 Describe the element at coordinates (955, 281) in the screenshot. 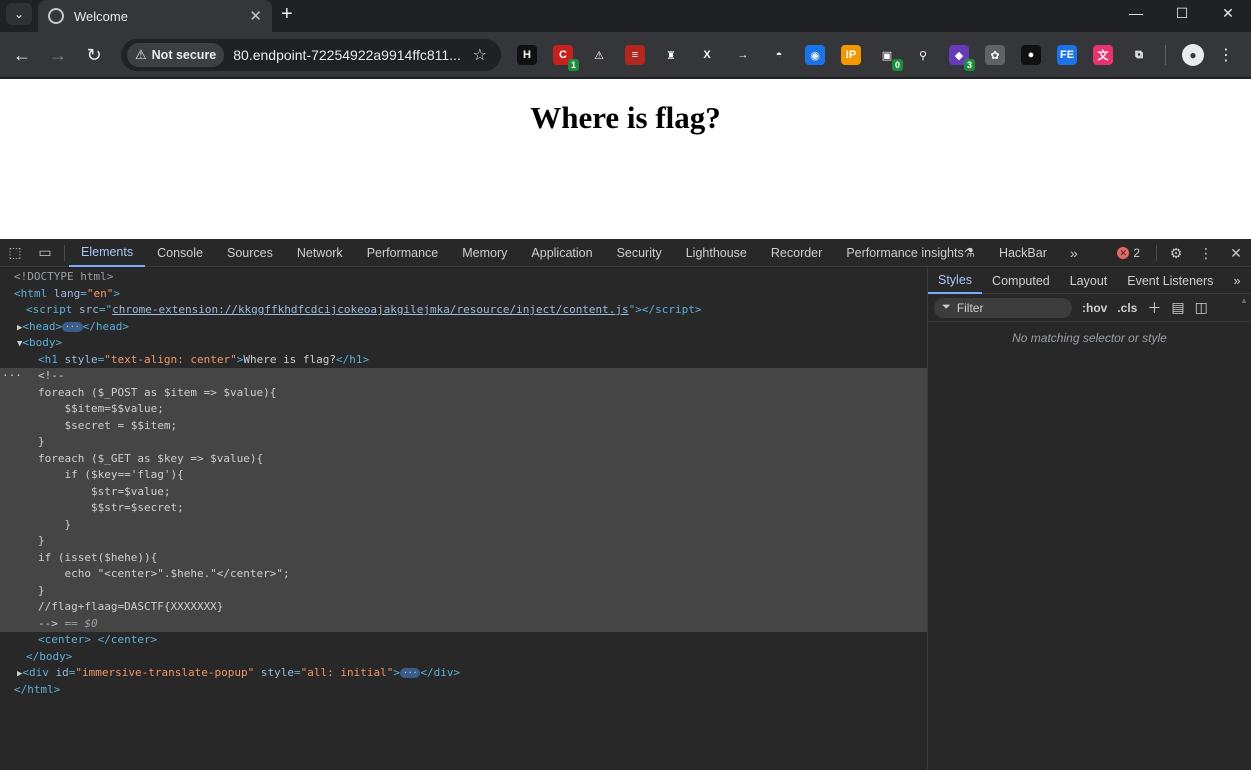

I see `styles-tab-styles: Styles` at that location.